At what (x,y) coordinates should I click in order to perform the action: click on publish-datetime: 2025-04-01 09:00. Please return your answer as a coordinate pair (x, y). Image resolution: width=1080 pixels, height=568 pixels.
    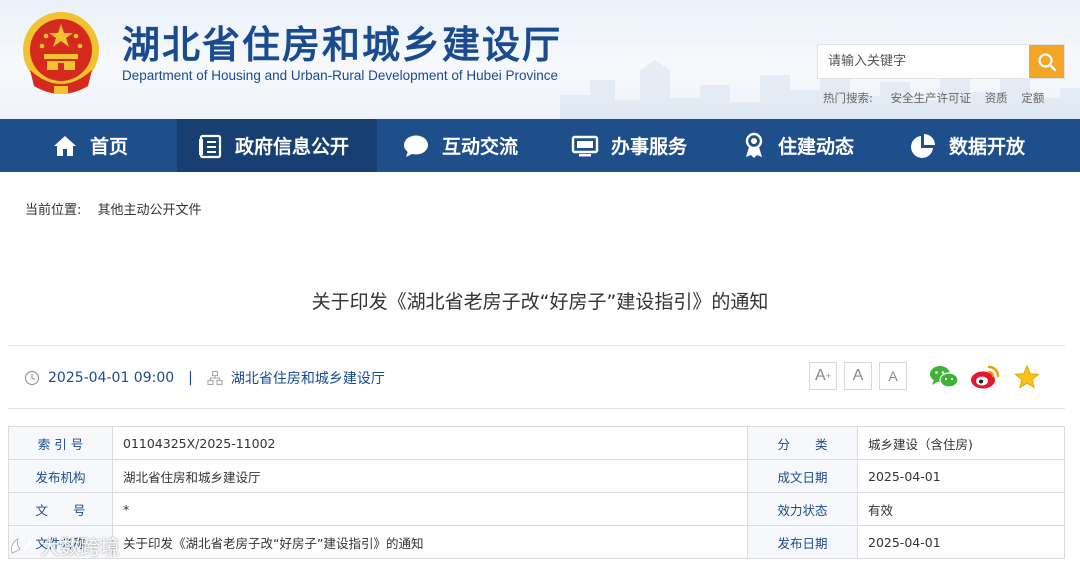
    Looking at the image, I should click on (111, 378).